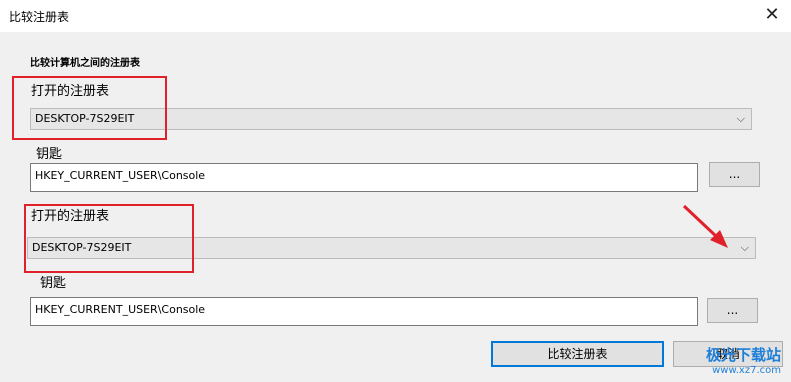 The height and width of the screenshot is (382, 791). Describe the element at coordinates (364, 311) in the screenshot. I see `second-key-field: HKEY_CURRENT_USER\Console` at that location.